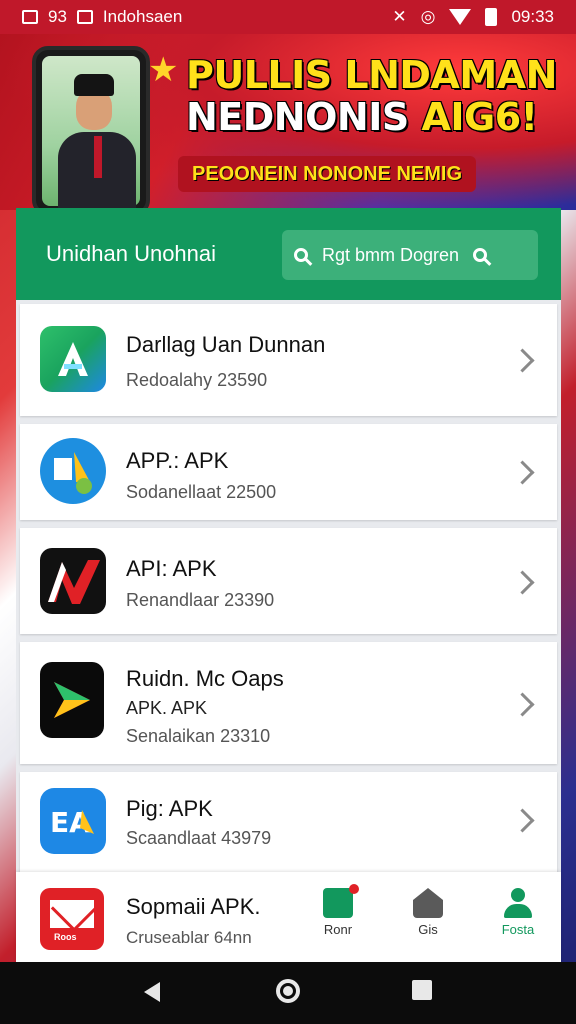  I want to click on search-input: Rgt bmm Dogren, so click(410, 255).